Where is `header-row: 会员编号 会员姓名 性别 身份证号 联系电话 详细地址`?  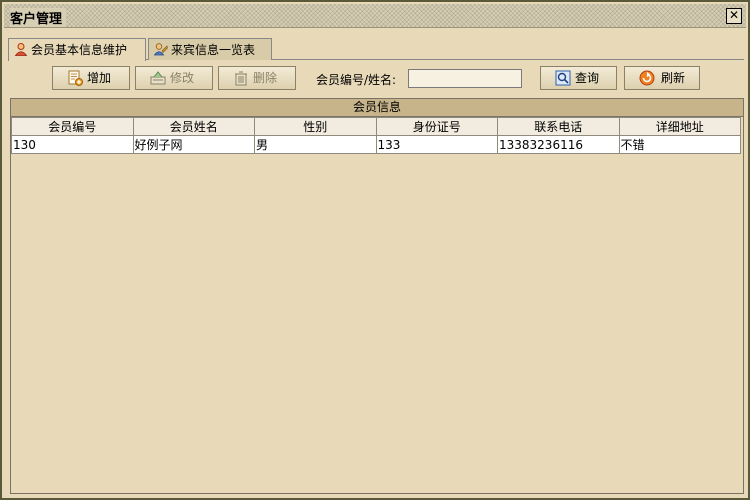 header-row: 会员编号 会员姓名 性别 身份证号 联系电话 详细地址 is located at coordinates (376, 126).